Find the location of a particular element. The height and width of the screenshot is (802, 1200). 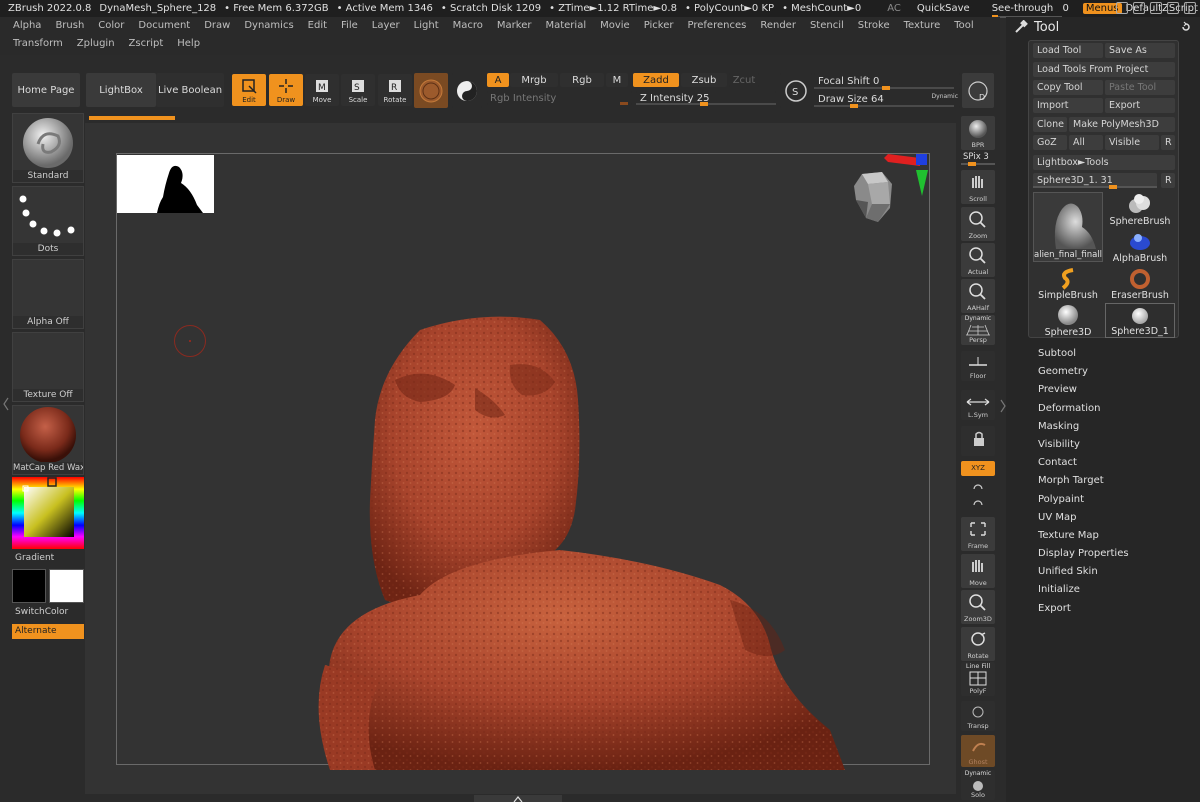

move-view-button: Move is located at coordinates (978, 571).